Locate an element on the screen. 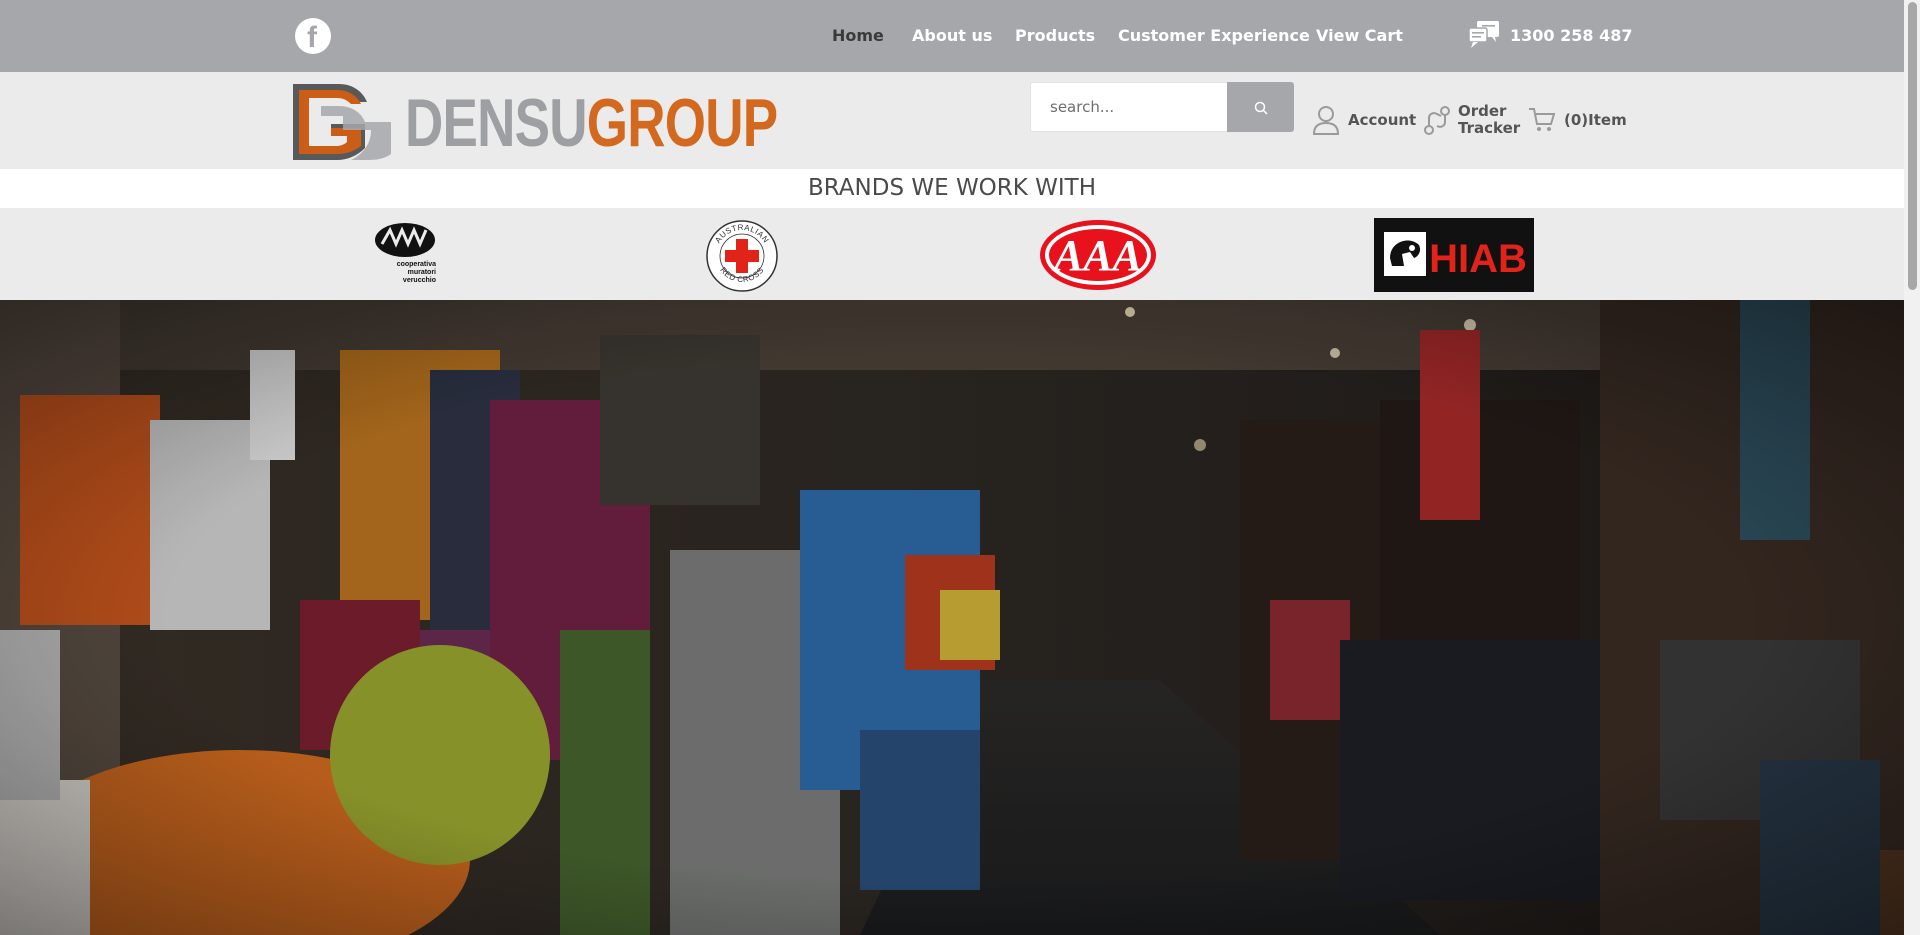 The image size is (1920, 935). svg-text: verucchio is located at coordinates (419, 280).